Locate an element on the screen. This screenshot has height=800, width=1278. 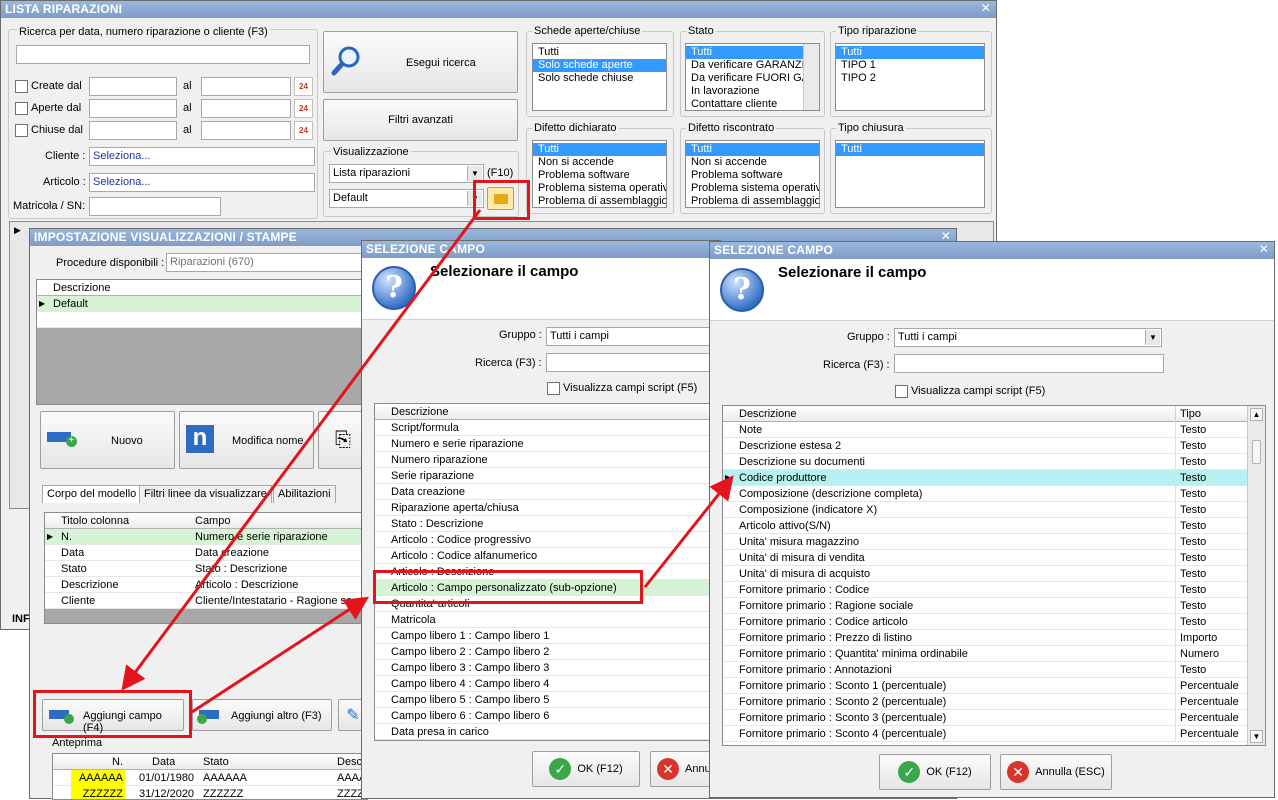
create-from-field is located at coordinates (133, 86).